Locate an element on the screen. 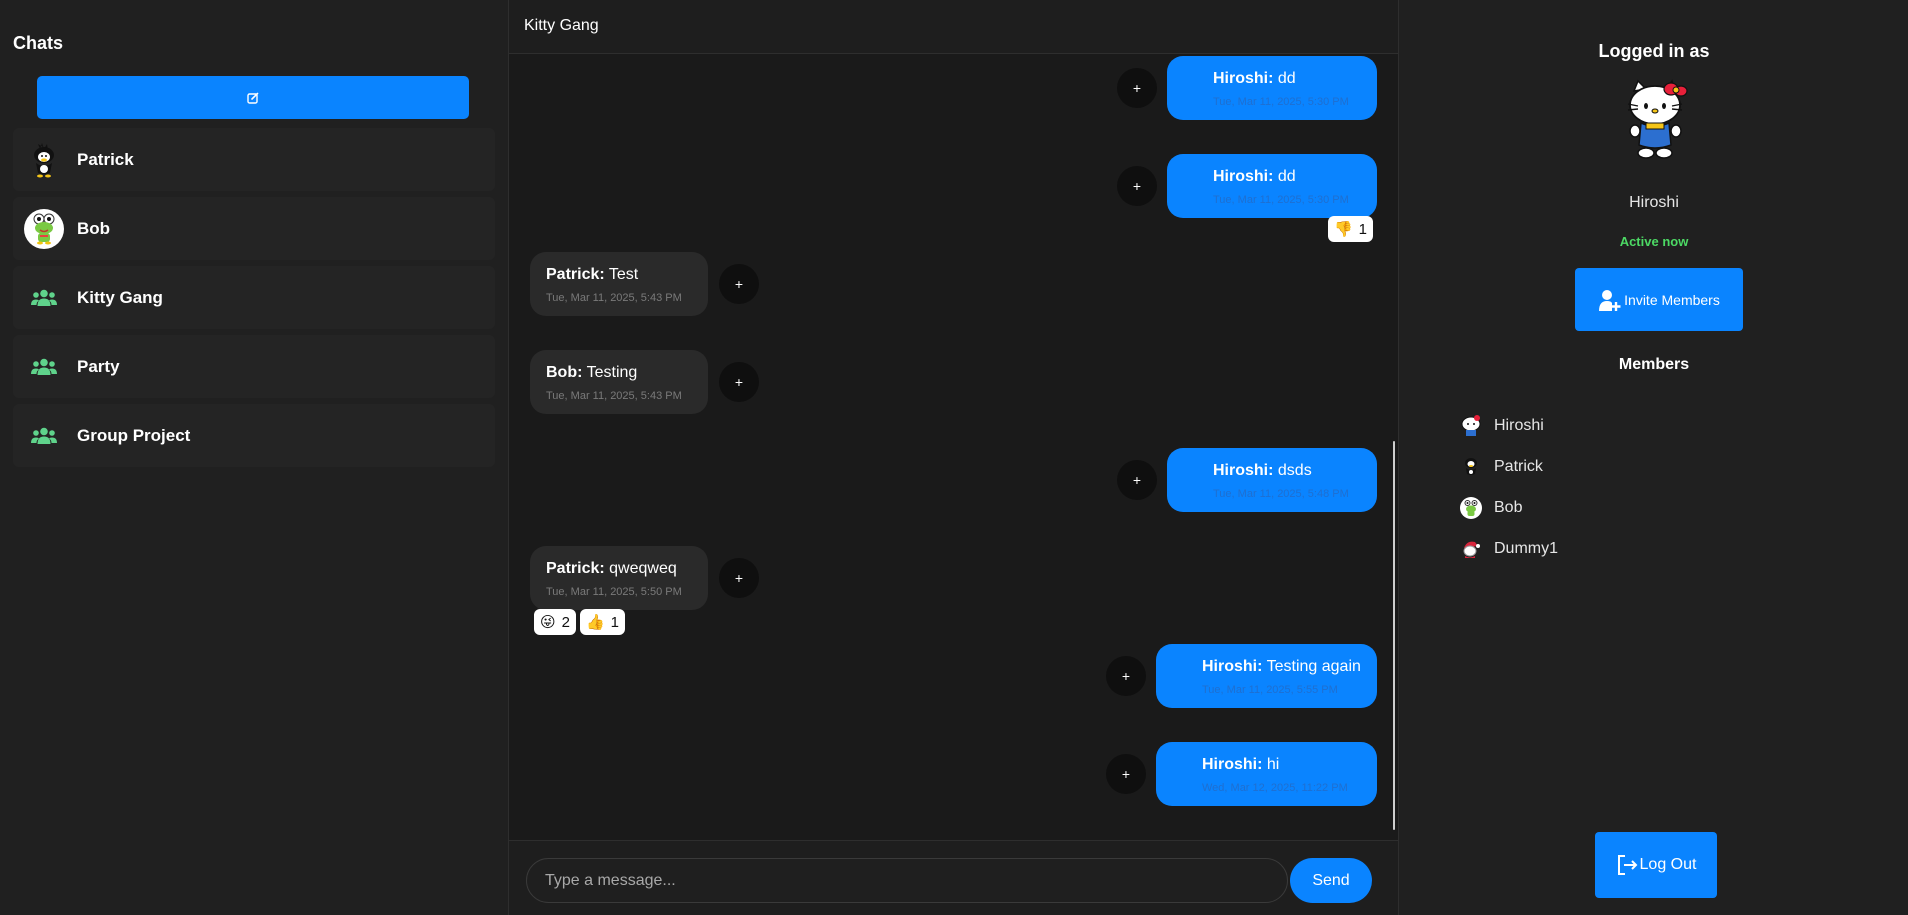  member-item: Dummy1 is located at coordinates (1509, 548).